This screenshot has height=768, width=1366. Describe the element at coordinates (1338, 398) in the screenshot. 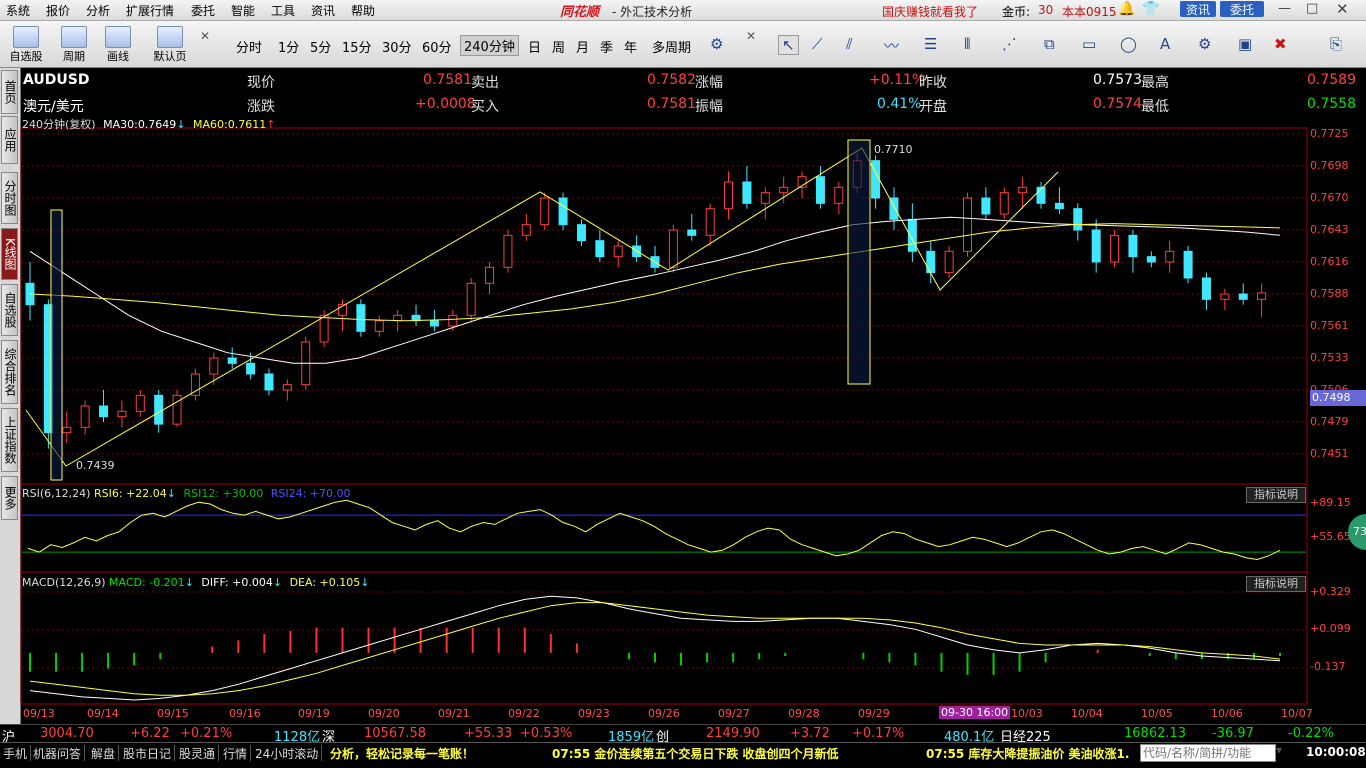

I see `current-price-tag: 0.7498` at that location.